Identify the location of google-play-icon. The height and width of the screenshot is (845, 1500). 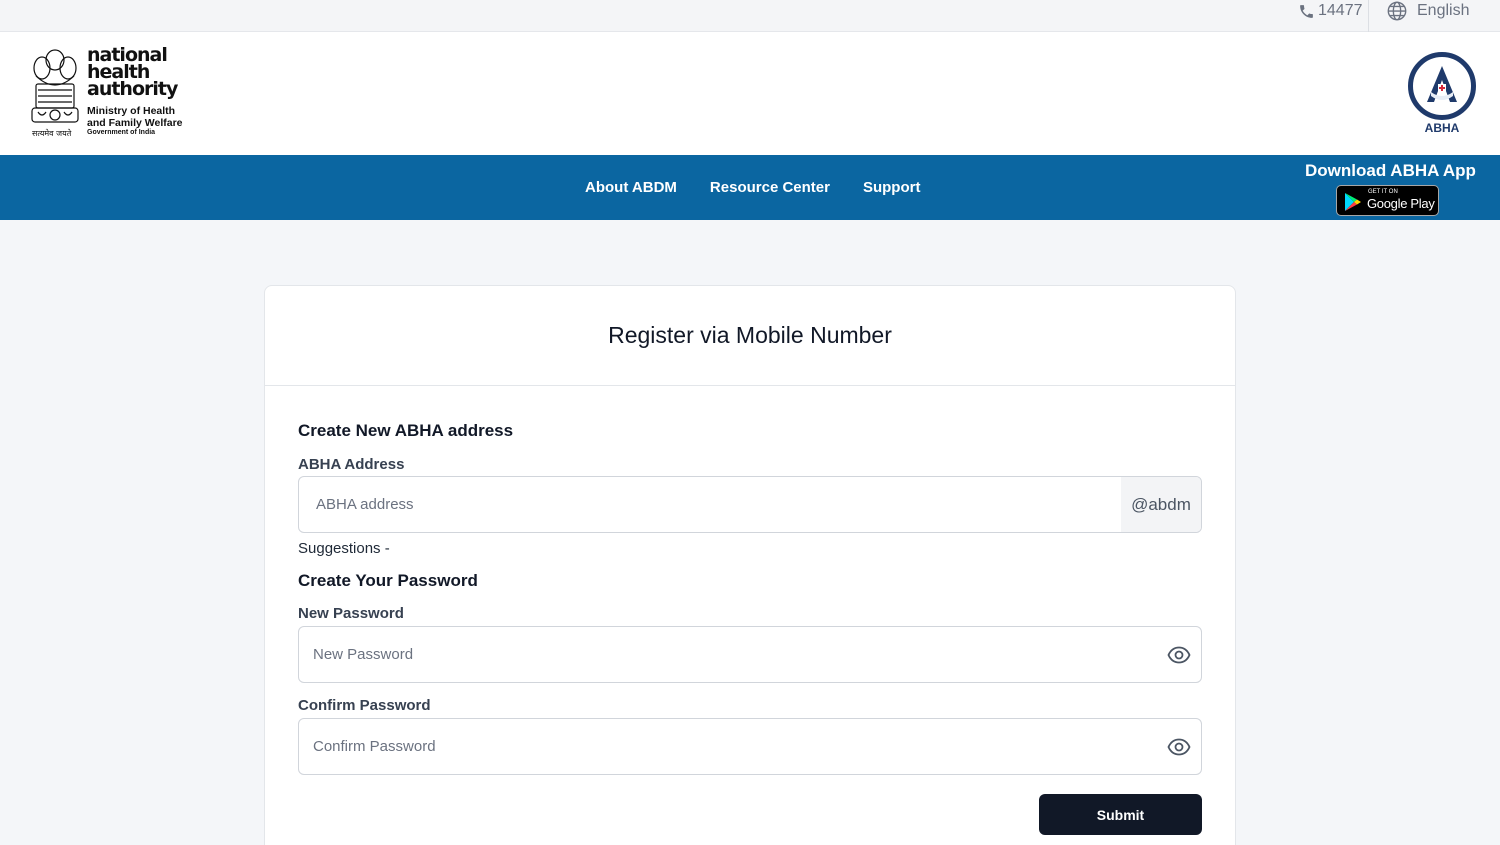
(1353, 202).